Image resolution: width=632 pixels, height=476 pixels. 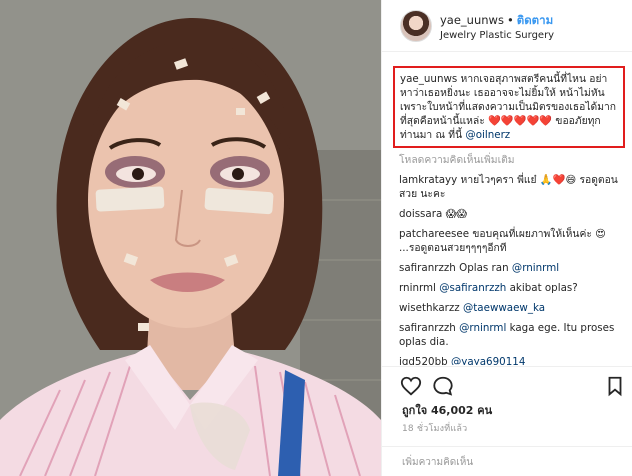 I want to click on caption-hearts: ❤️❤️❤️❤️❤️, so click(x=520, y=121).